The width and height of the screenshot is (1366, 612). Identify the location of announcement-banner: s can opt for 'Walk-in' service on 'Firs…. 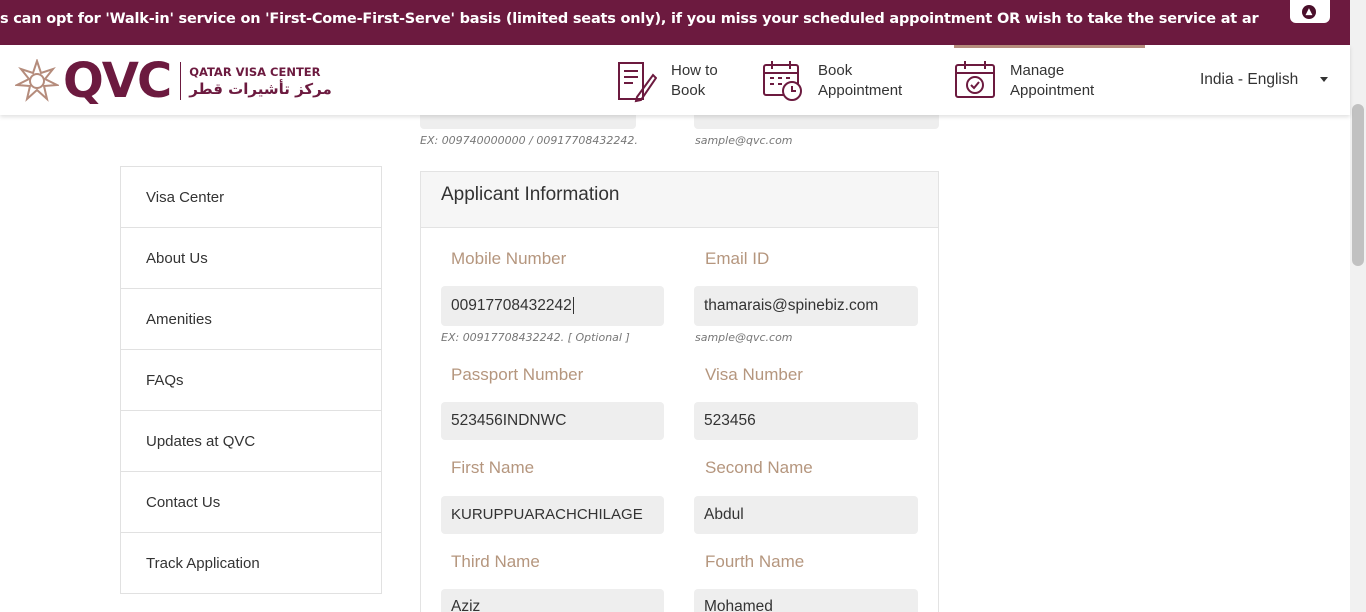
(675, 22).